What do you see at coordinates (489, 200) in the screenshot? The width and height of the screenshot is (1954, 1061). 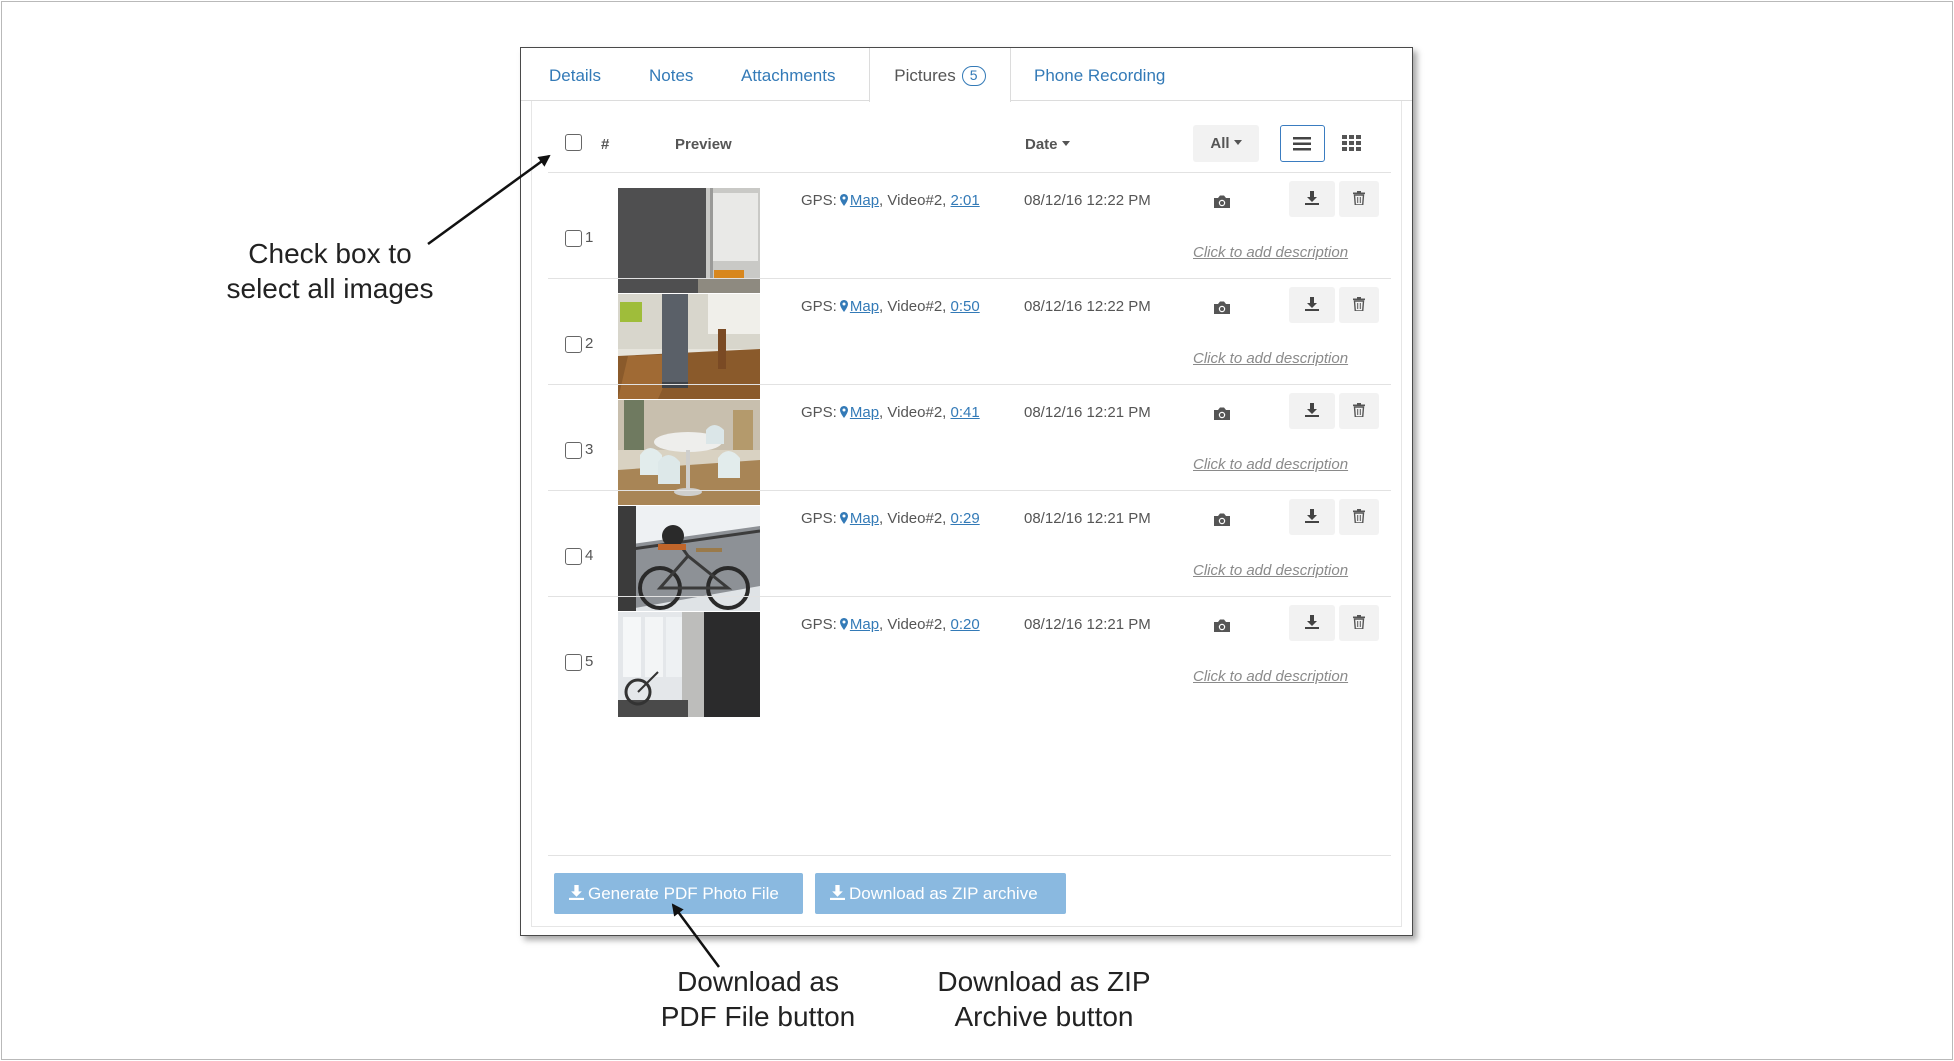 I see `arrow-to-select-all` at bounding box center [489, 200].